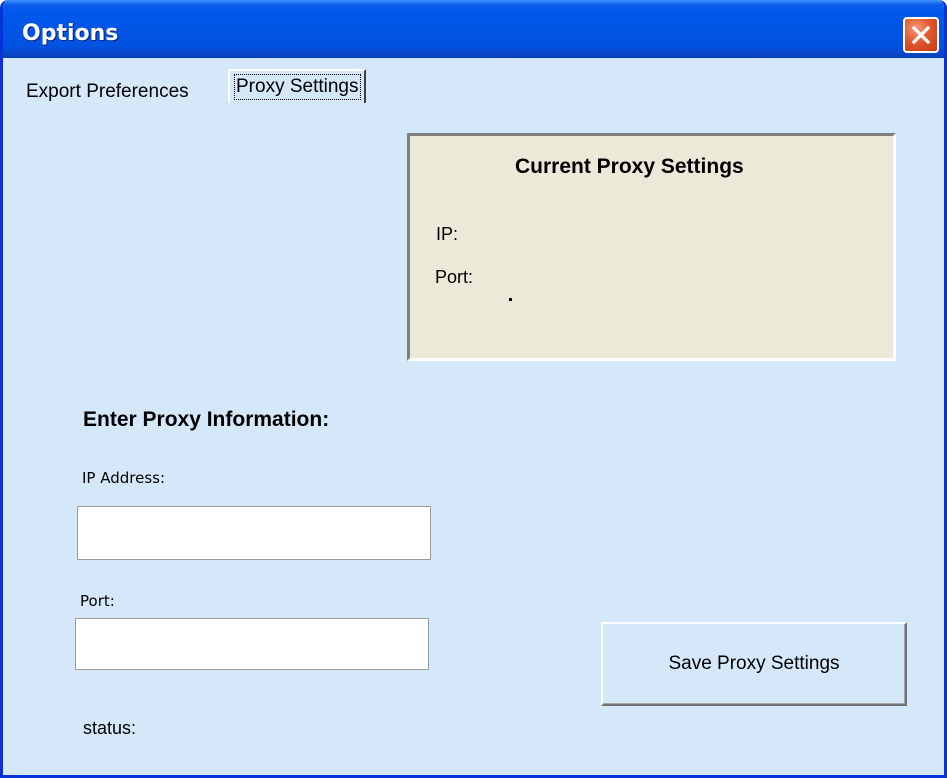  I want to click on port-value-marker, so click(510, 299).